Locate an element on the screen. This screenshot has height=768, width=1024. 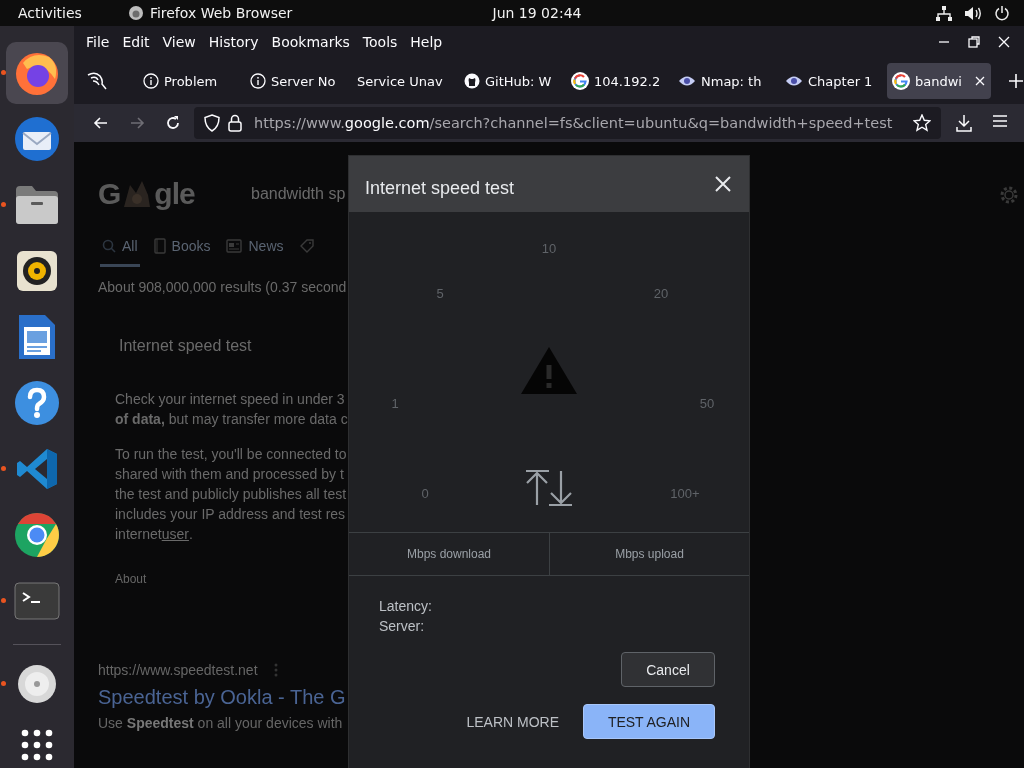
latency-label: Latency: is located at coordinates (406, 606).